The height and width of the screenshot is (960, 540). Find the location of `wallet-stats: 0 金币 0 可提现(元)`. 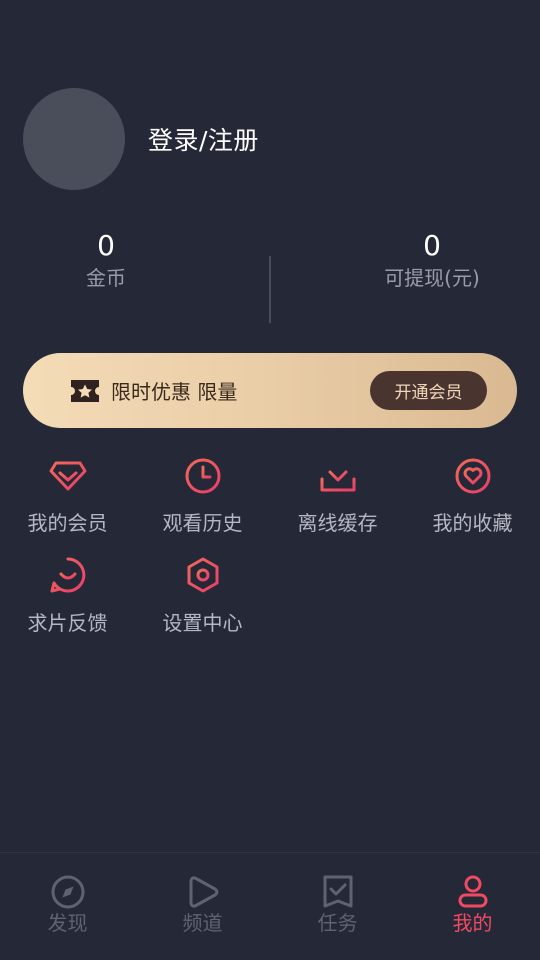

wallet-stats: 0 金币 0 可提现(元) is located at coordinates (270, 278).